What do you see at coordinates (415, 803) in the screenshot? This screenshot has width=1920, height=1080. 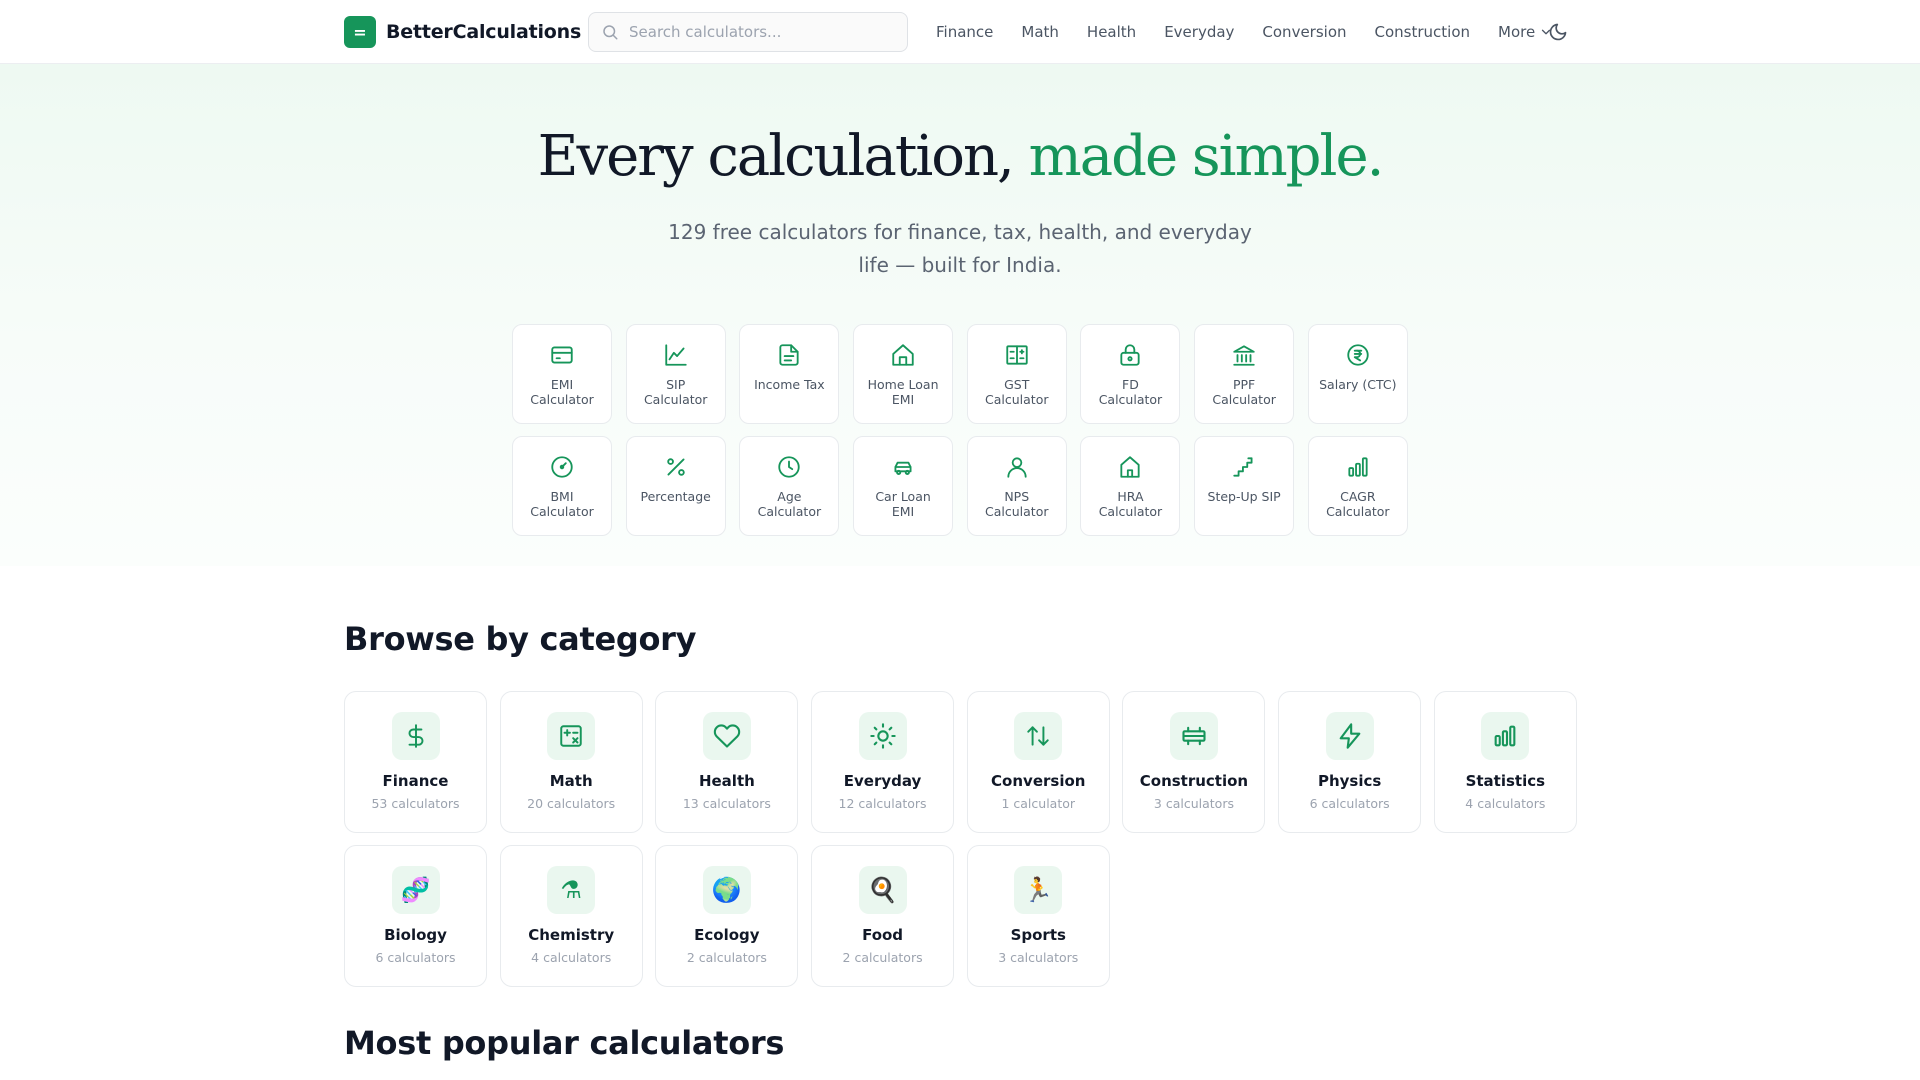 I see `category-count: 53 calculators` at bounding box center [415, 803].